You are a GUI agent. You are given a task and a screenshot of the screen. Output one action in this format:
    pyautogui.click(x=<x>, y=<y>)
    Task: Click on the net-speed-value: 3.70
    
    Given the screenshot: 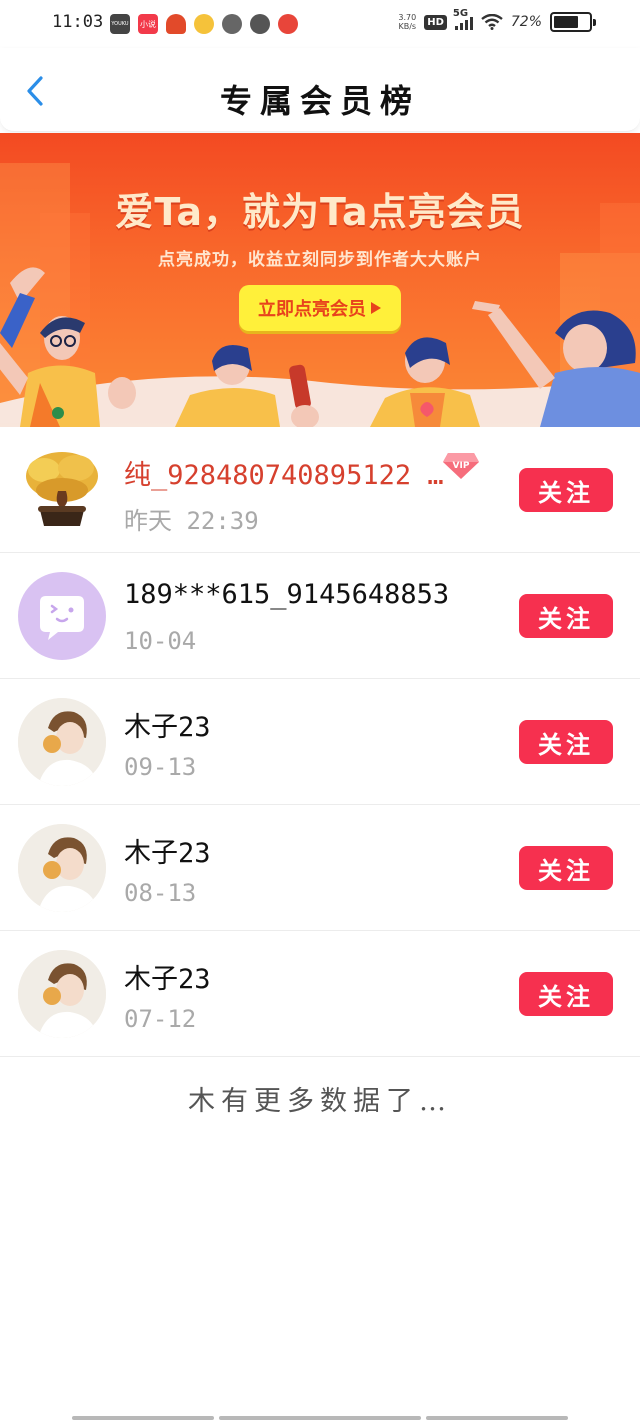 What is the action you would take?
    pyautogui.click(x=407, y=17)
    